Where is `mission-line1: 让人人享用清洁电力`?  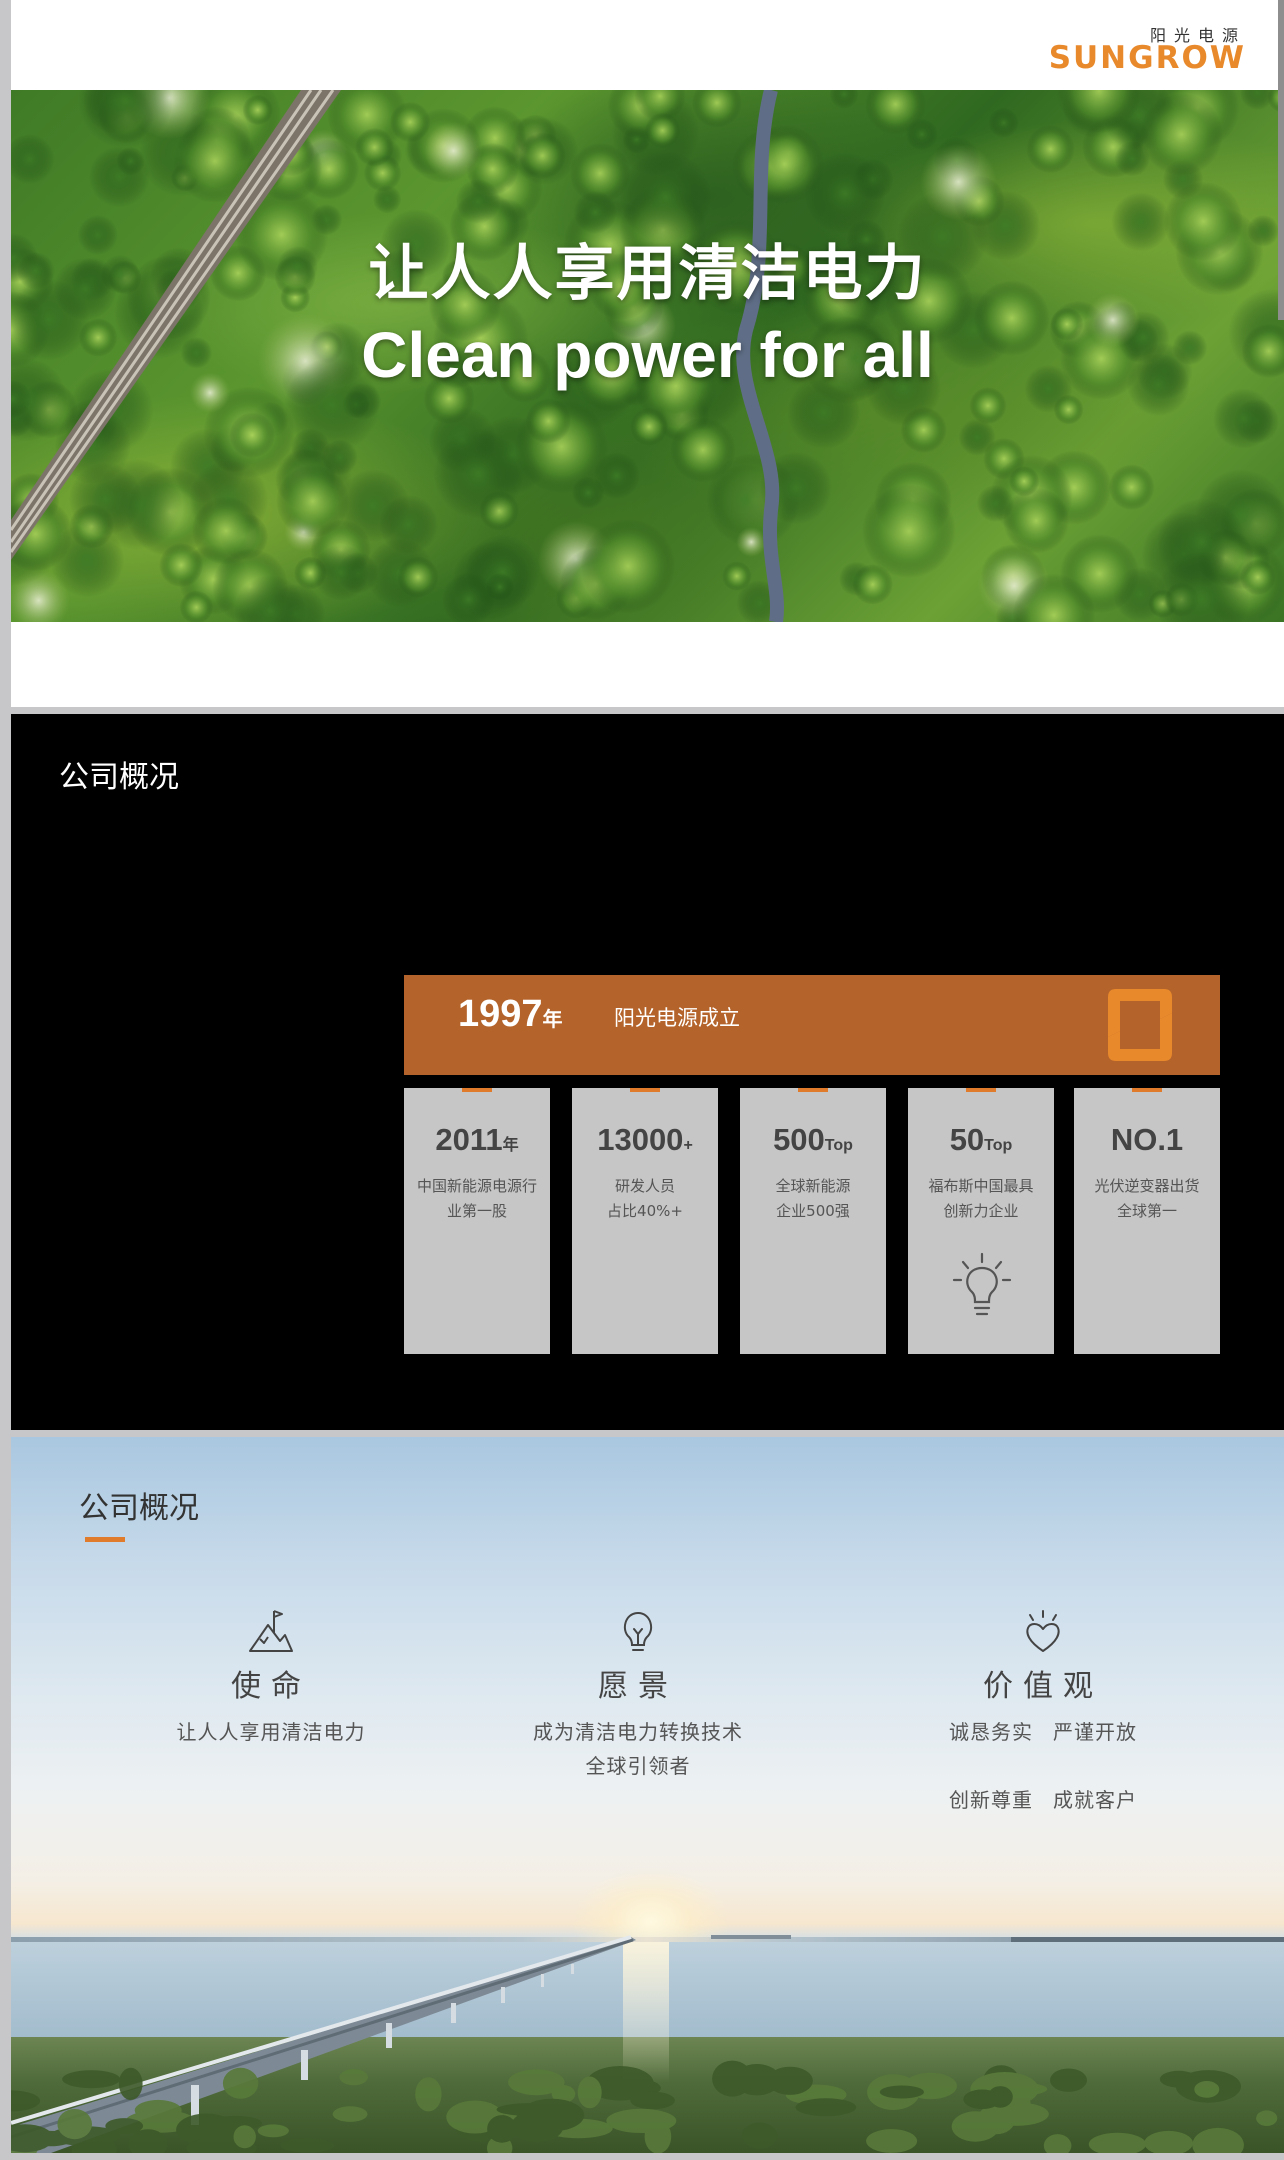 mission-line1: 让人人享用清洁电力 is located at coordinates (271, 1732).